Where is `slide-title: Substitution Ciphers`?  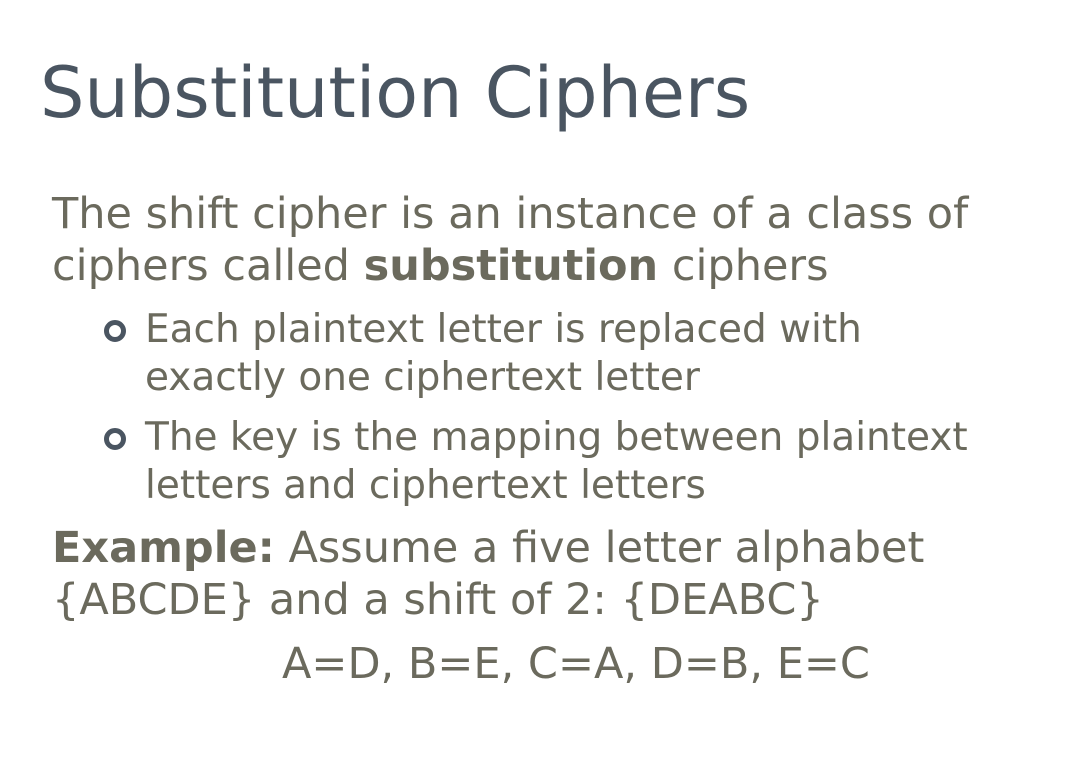
slide-title: Substitution Ciphers is located at coordinates (395, 93).